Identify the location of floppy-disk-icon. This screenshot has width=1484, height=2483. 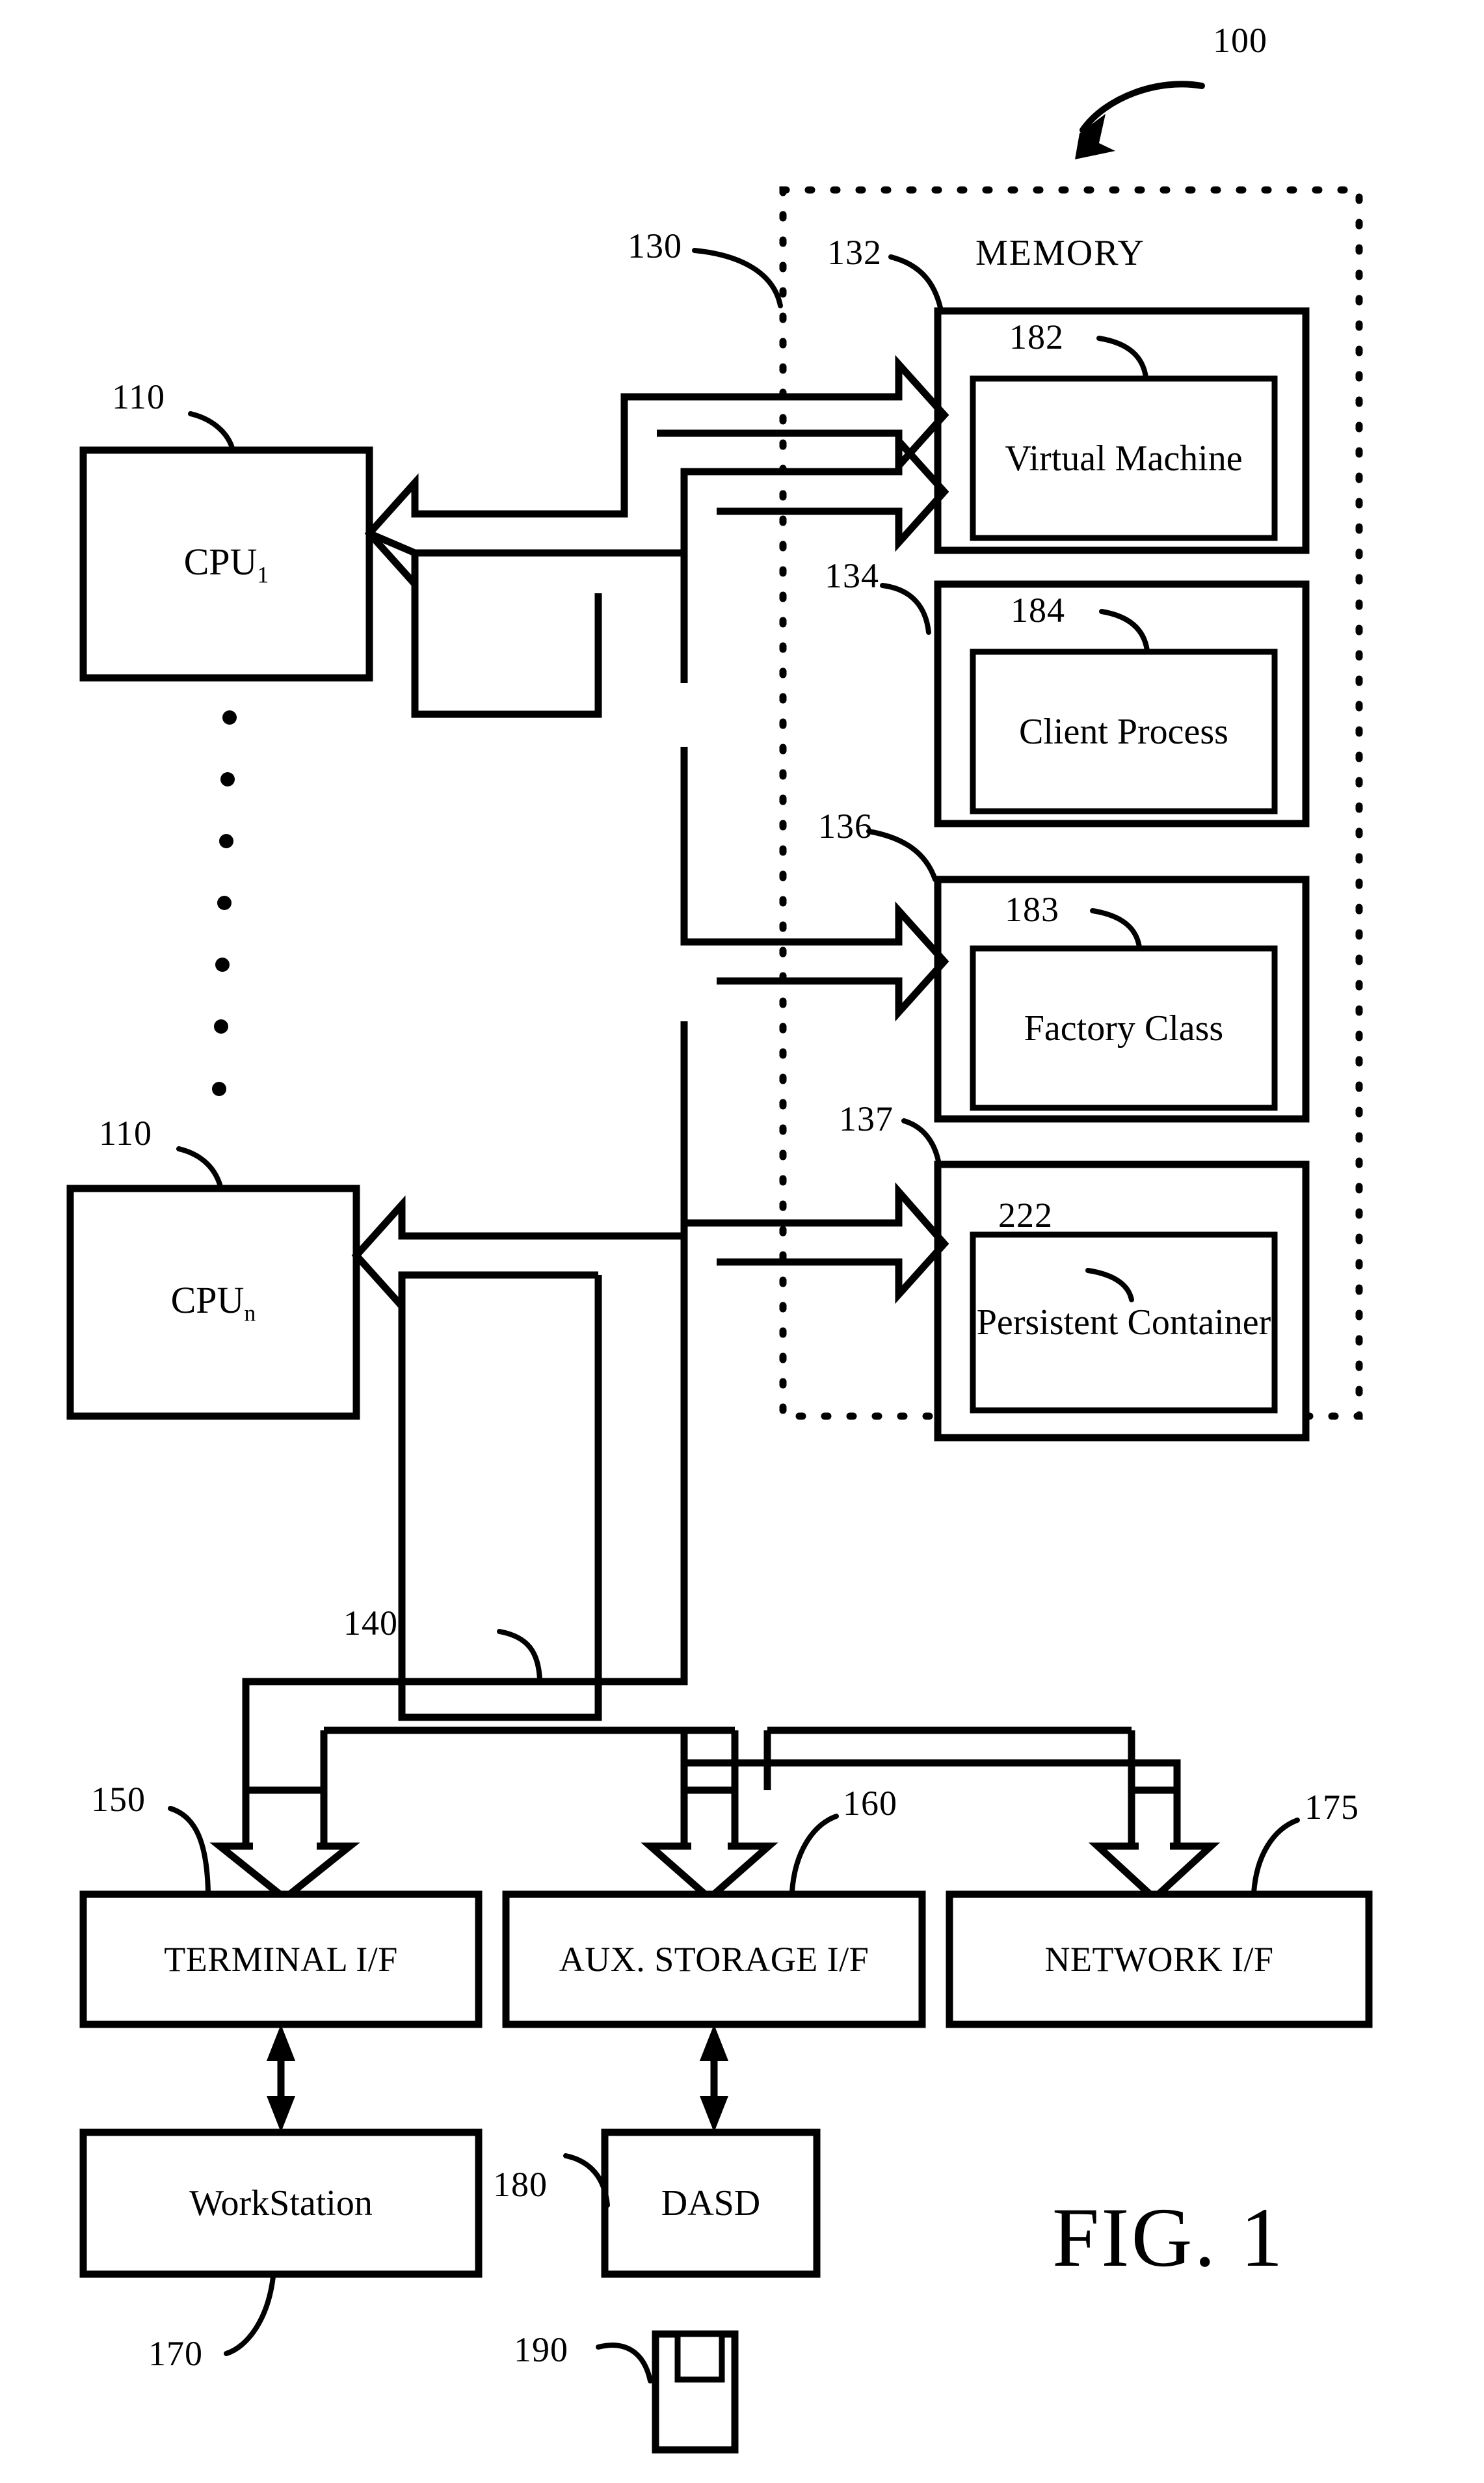
(695, 2392).